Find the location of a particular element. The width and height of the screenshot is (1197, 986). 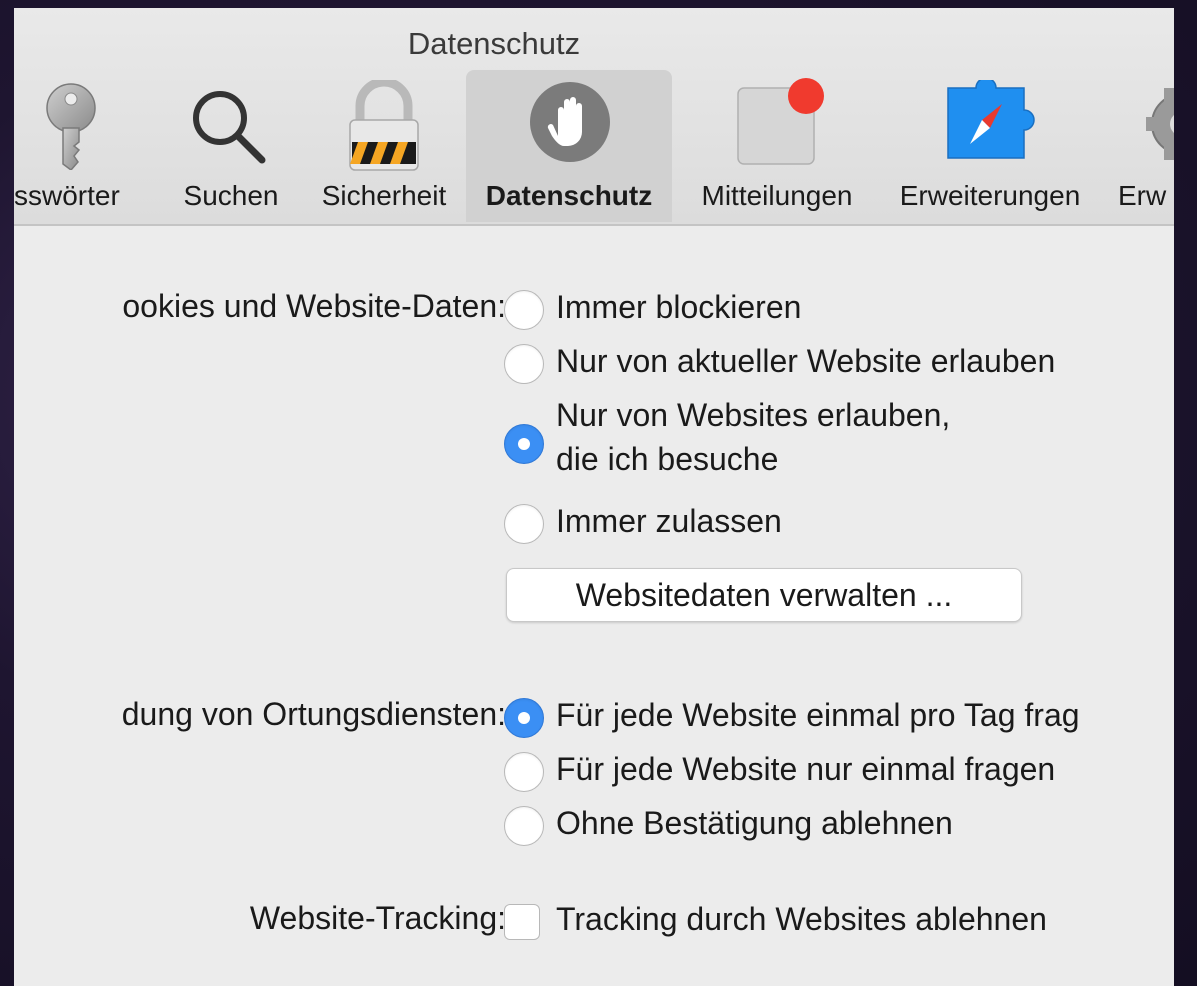

window-title: Datenschutz is located at coordinates (494, 43).